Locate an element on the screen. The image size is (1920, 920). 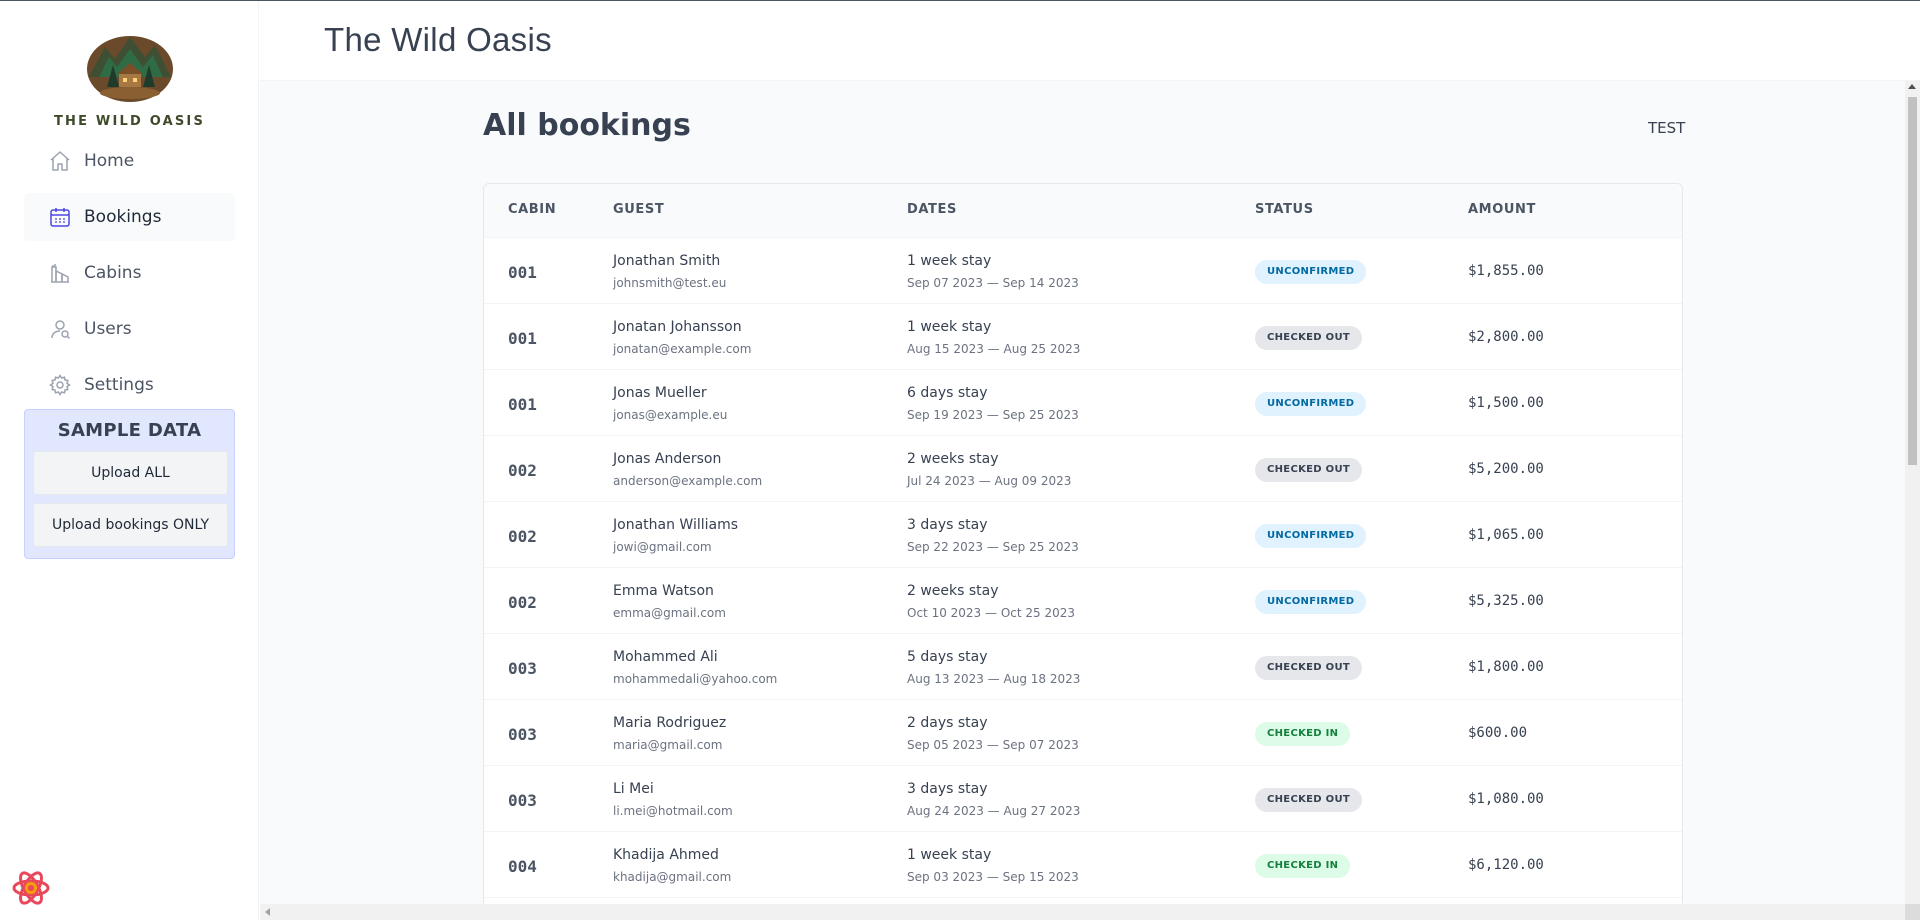
guest-email: johnsmith@test.eu is located at coordinates (670, 283).